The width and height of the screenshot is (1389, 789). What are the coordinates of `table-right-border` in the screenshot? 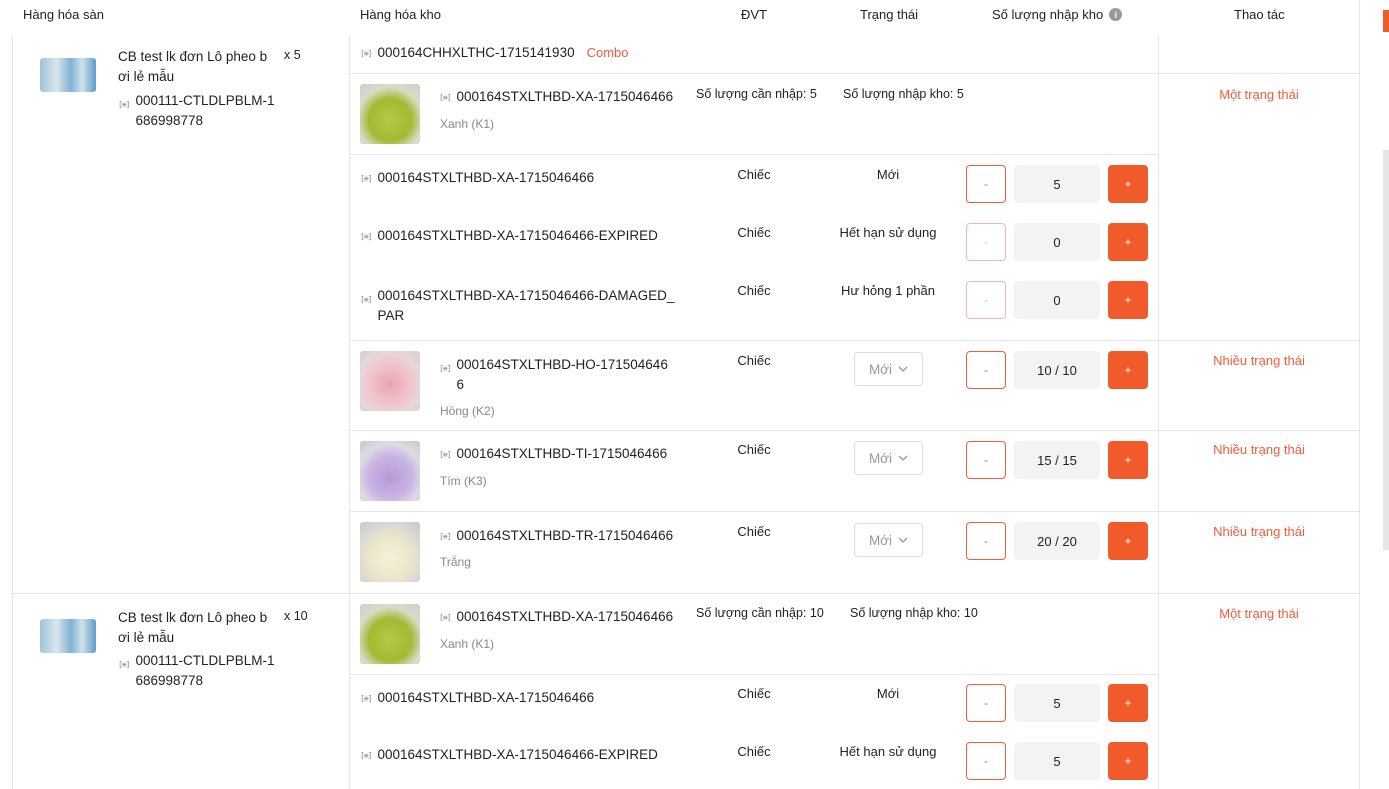 It's located at (1359, 394).